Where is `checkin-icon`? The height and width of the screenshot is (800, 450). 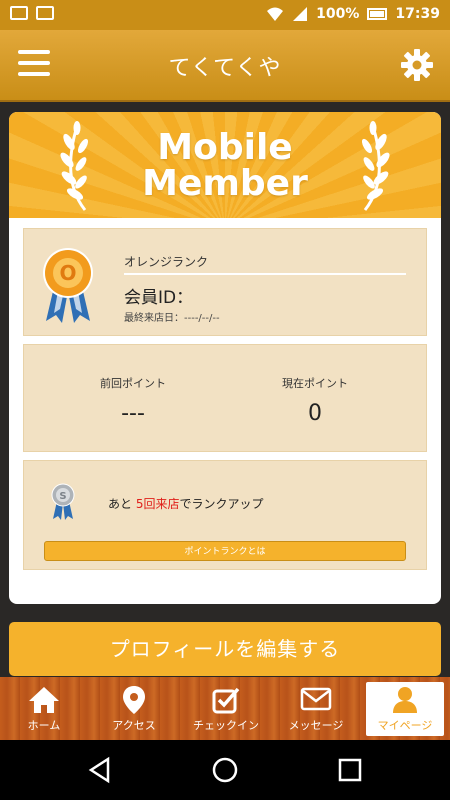
checkin-icon is located at coordinates (226, 700).